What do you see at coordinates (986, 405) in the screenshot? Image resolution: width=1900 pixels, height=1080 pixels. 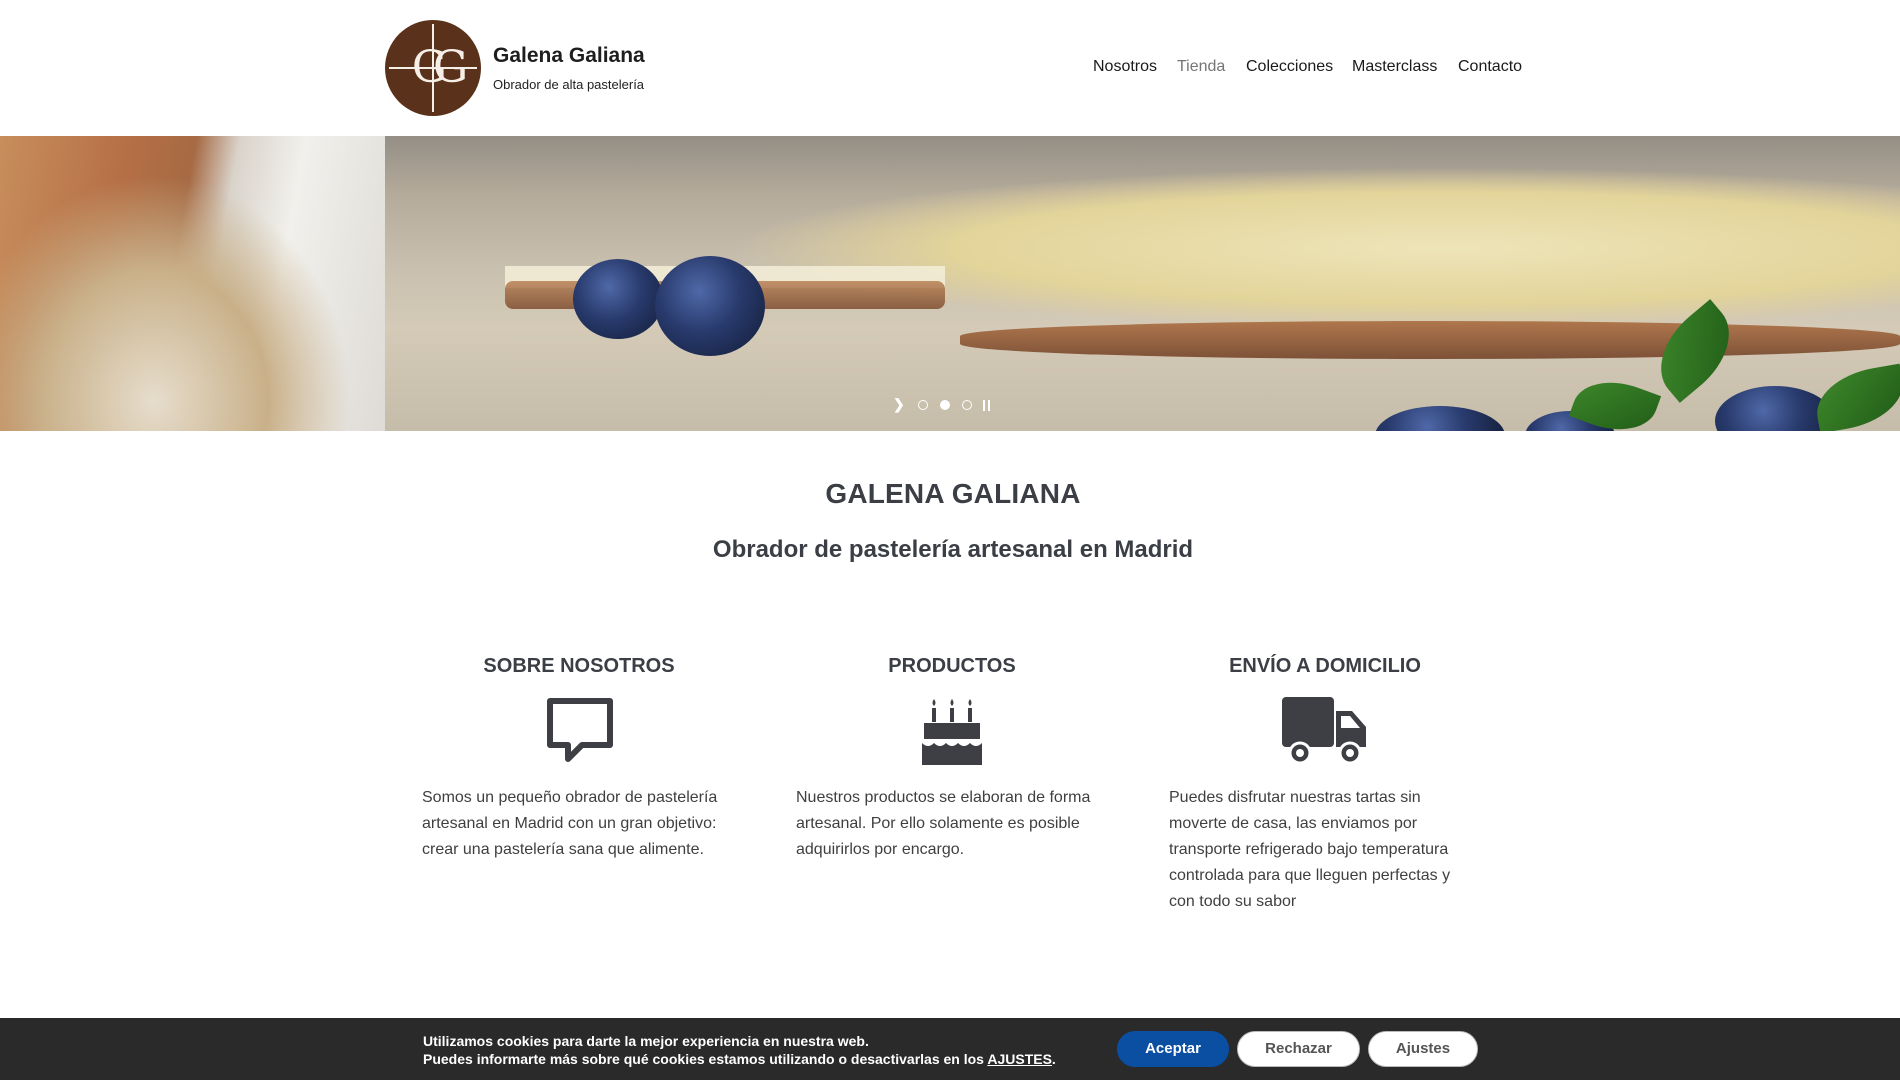 I see `pause-icon` at bounding box center [986, 405].